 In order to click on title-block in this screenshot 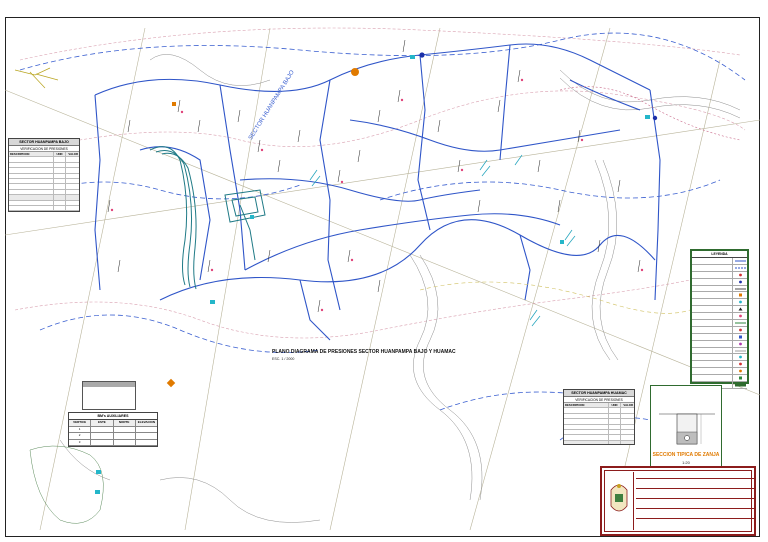, I will do `click(678, 501)`.